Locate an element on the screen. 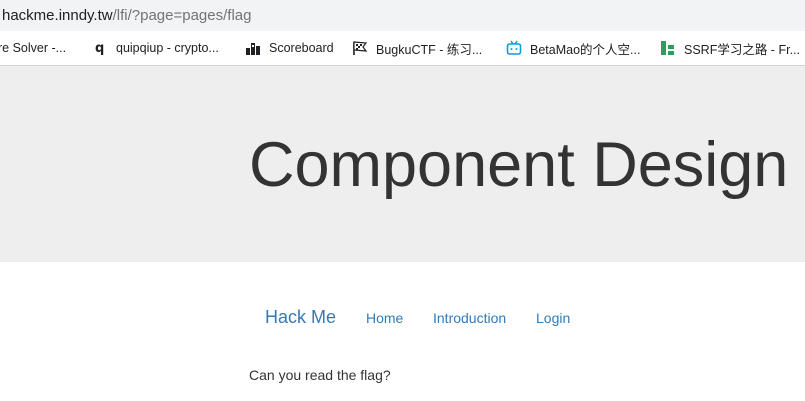 This screenshot has height=401, width=805. url-path: /lfi/?page=pages/flag is located at coordinates (182, 15).